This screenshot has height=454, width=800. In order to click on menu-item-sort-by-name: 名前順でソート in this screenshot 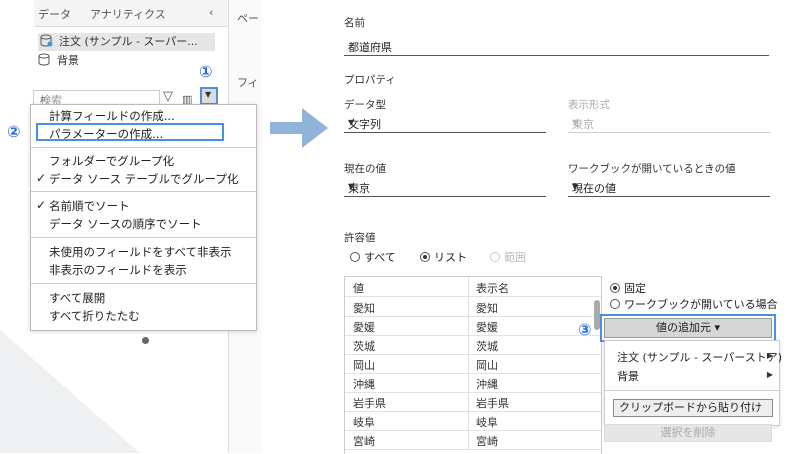, I will do `click(89, 206)`.